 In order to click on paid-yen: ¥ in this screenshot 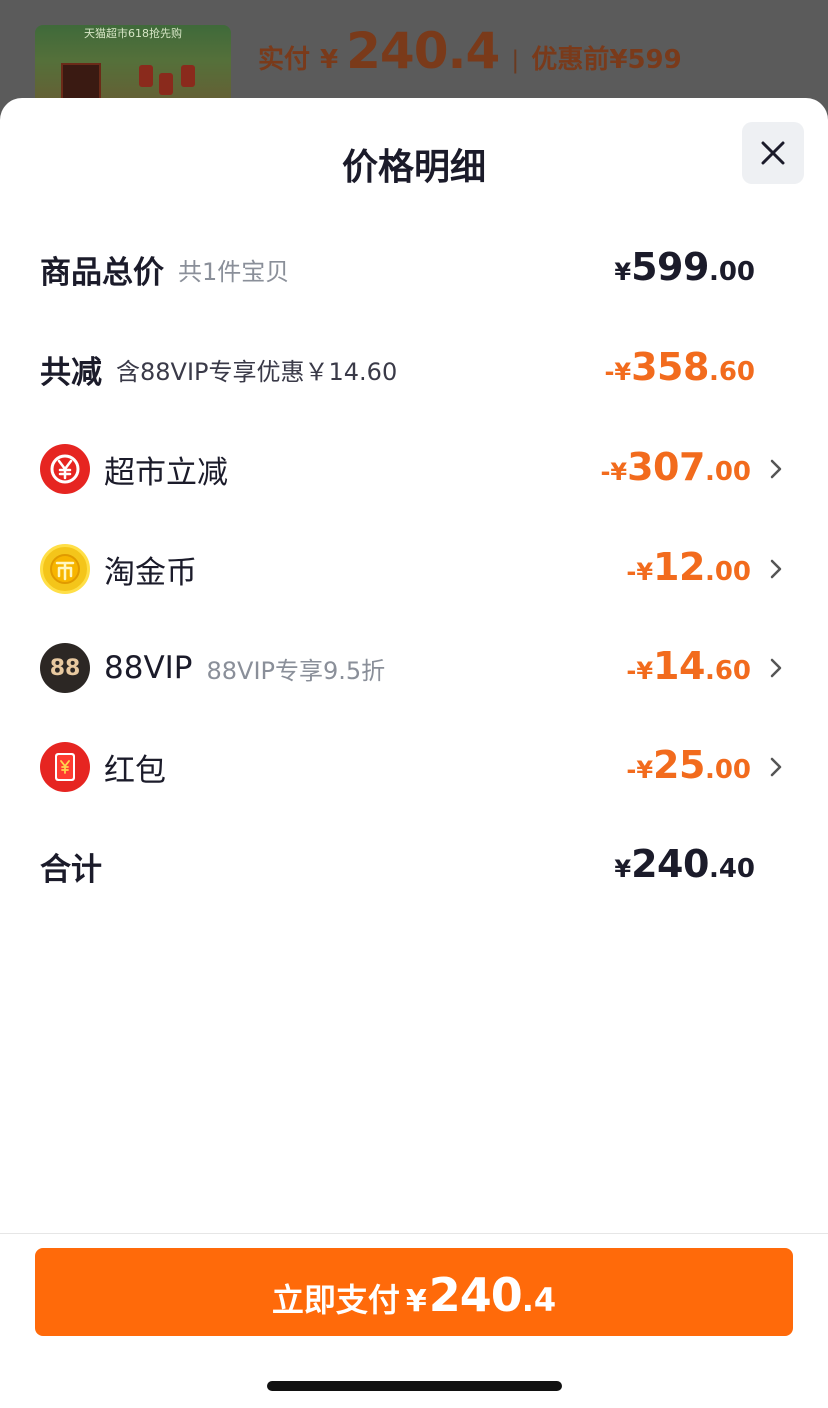, I will do `click(329, 60)`.